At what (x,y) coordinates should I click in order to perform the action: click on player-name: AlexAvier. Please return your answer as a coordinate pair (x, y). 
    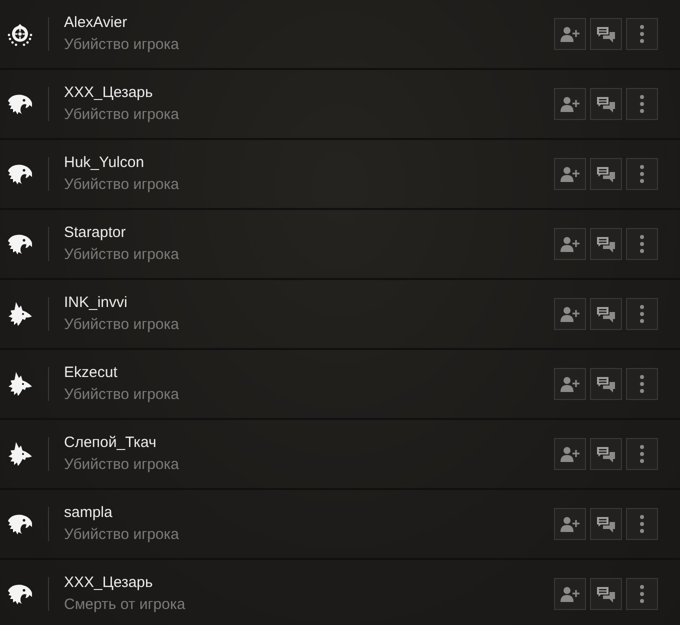
    Looking at the image, I should click on (96, 23).